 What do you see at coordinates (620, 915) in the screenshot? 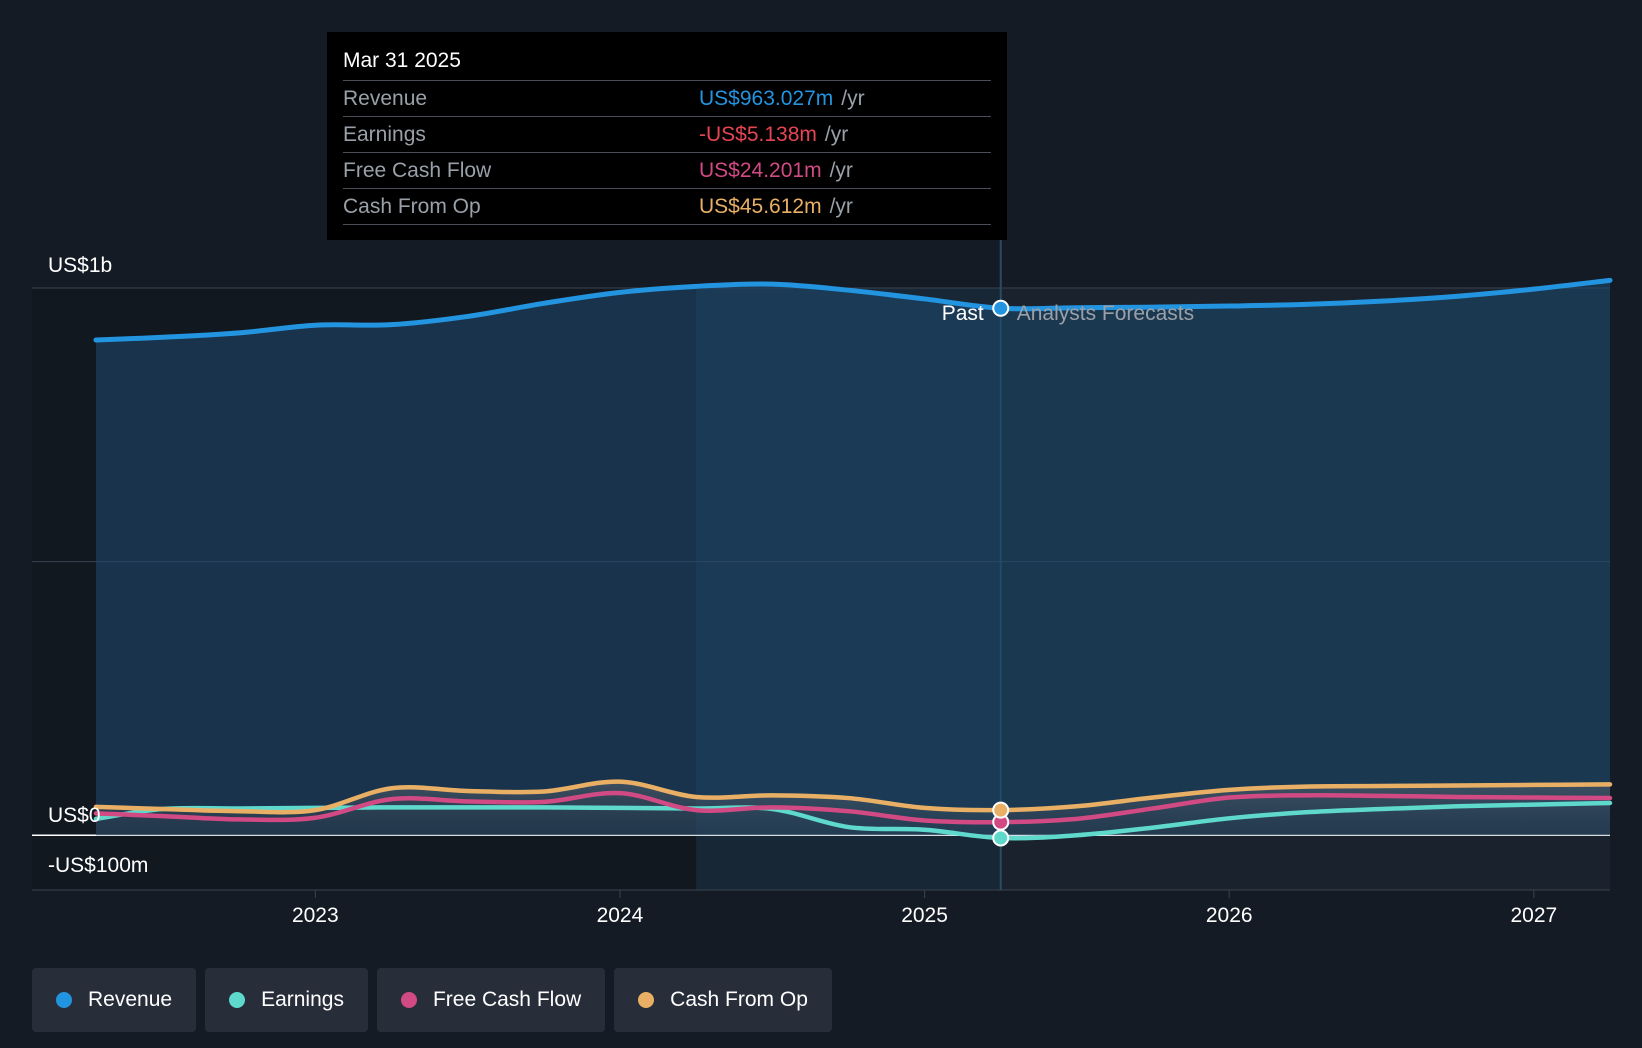
I see `x-tick-label: 2024` at bounding box center [620, 915].